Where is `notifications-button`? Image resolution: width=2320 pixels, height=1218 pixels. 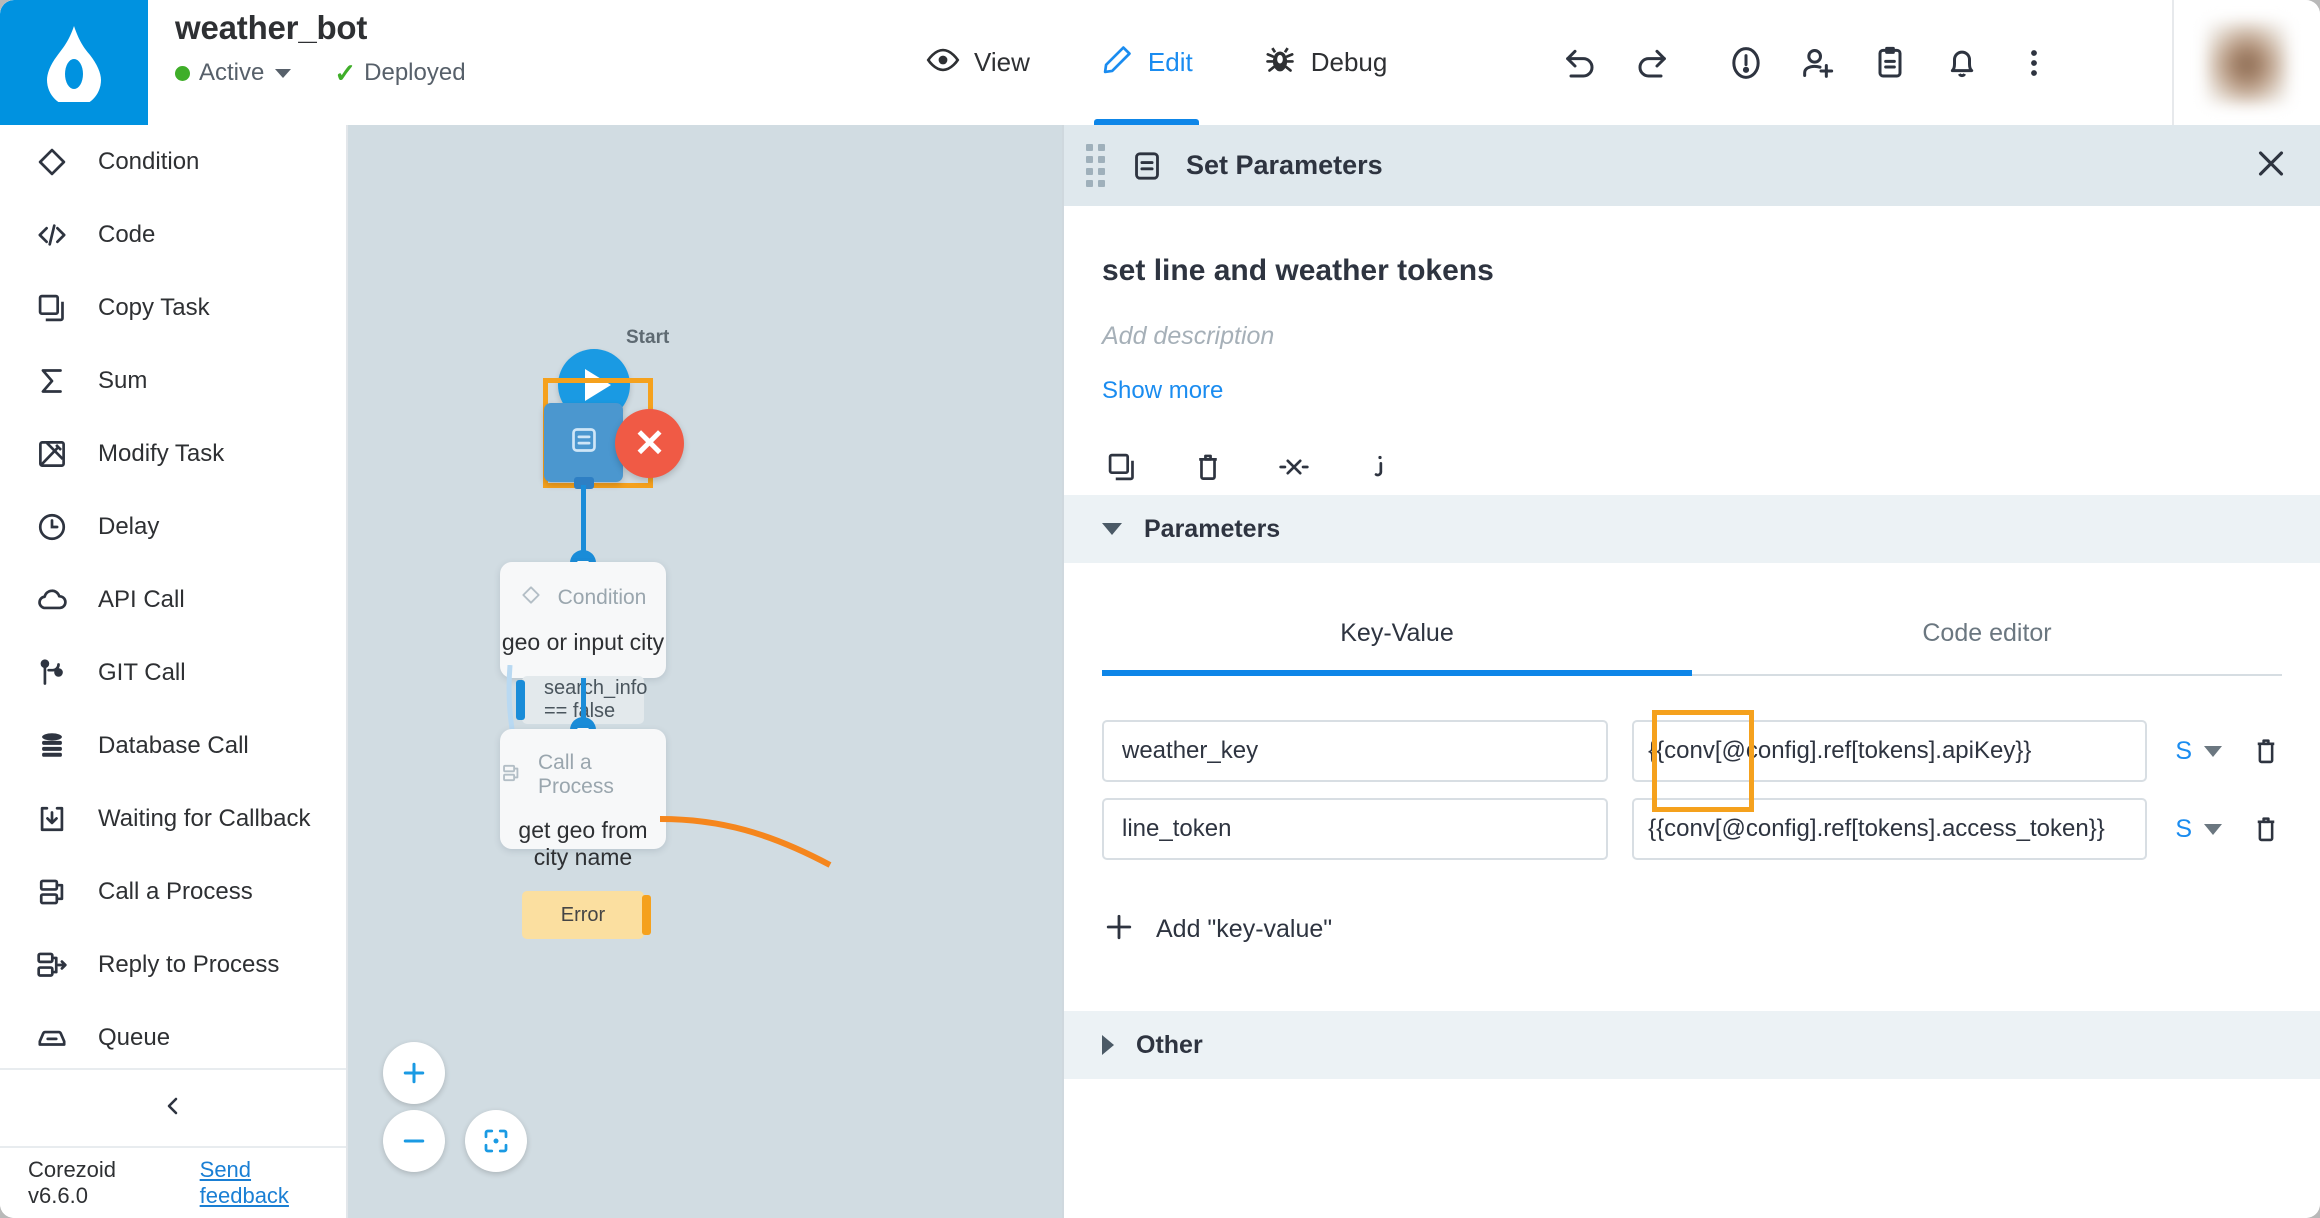 notifications-button is located at coordinates (1962, 62).